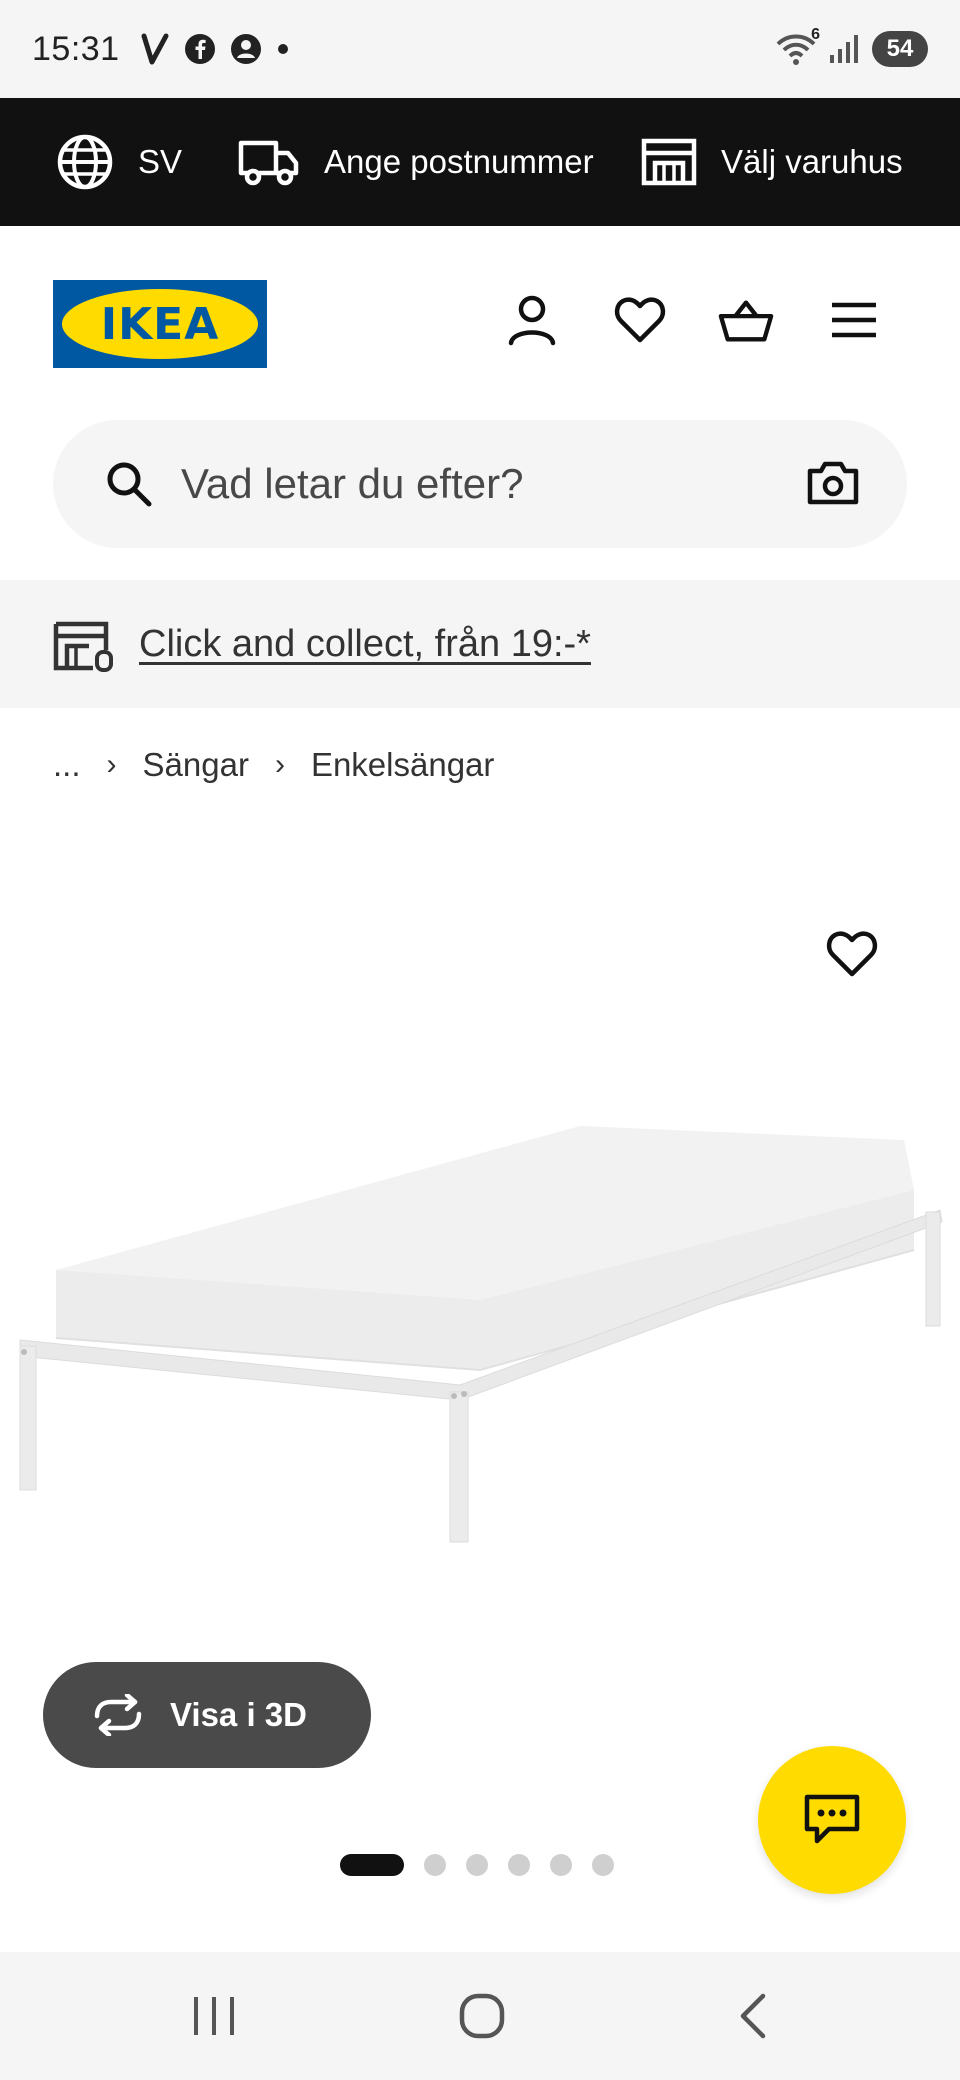  I want to click on logo-oval: IKEA, so click(160, 324).